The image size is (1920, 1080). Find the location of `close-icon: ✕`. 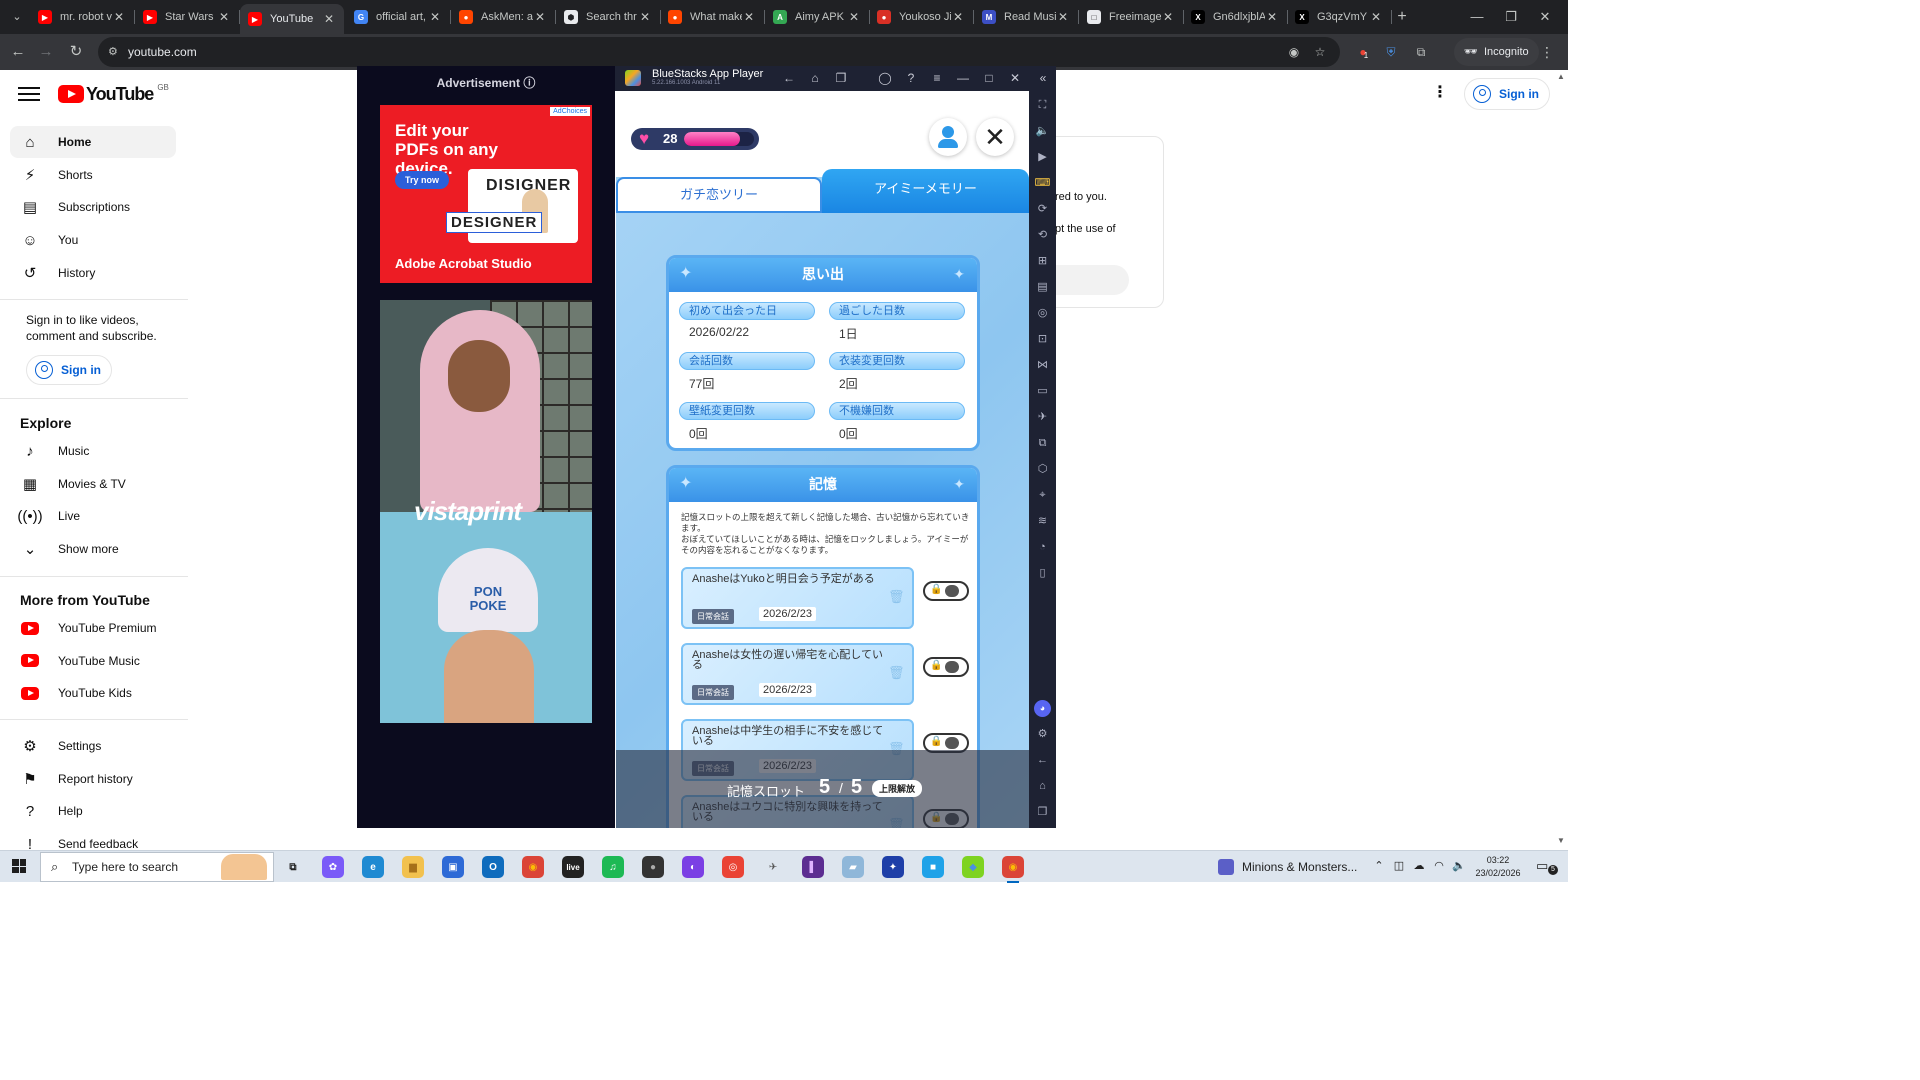

close-icon: ✕ is located at coordinates (1015, 78).